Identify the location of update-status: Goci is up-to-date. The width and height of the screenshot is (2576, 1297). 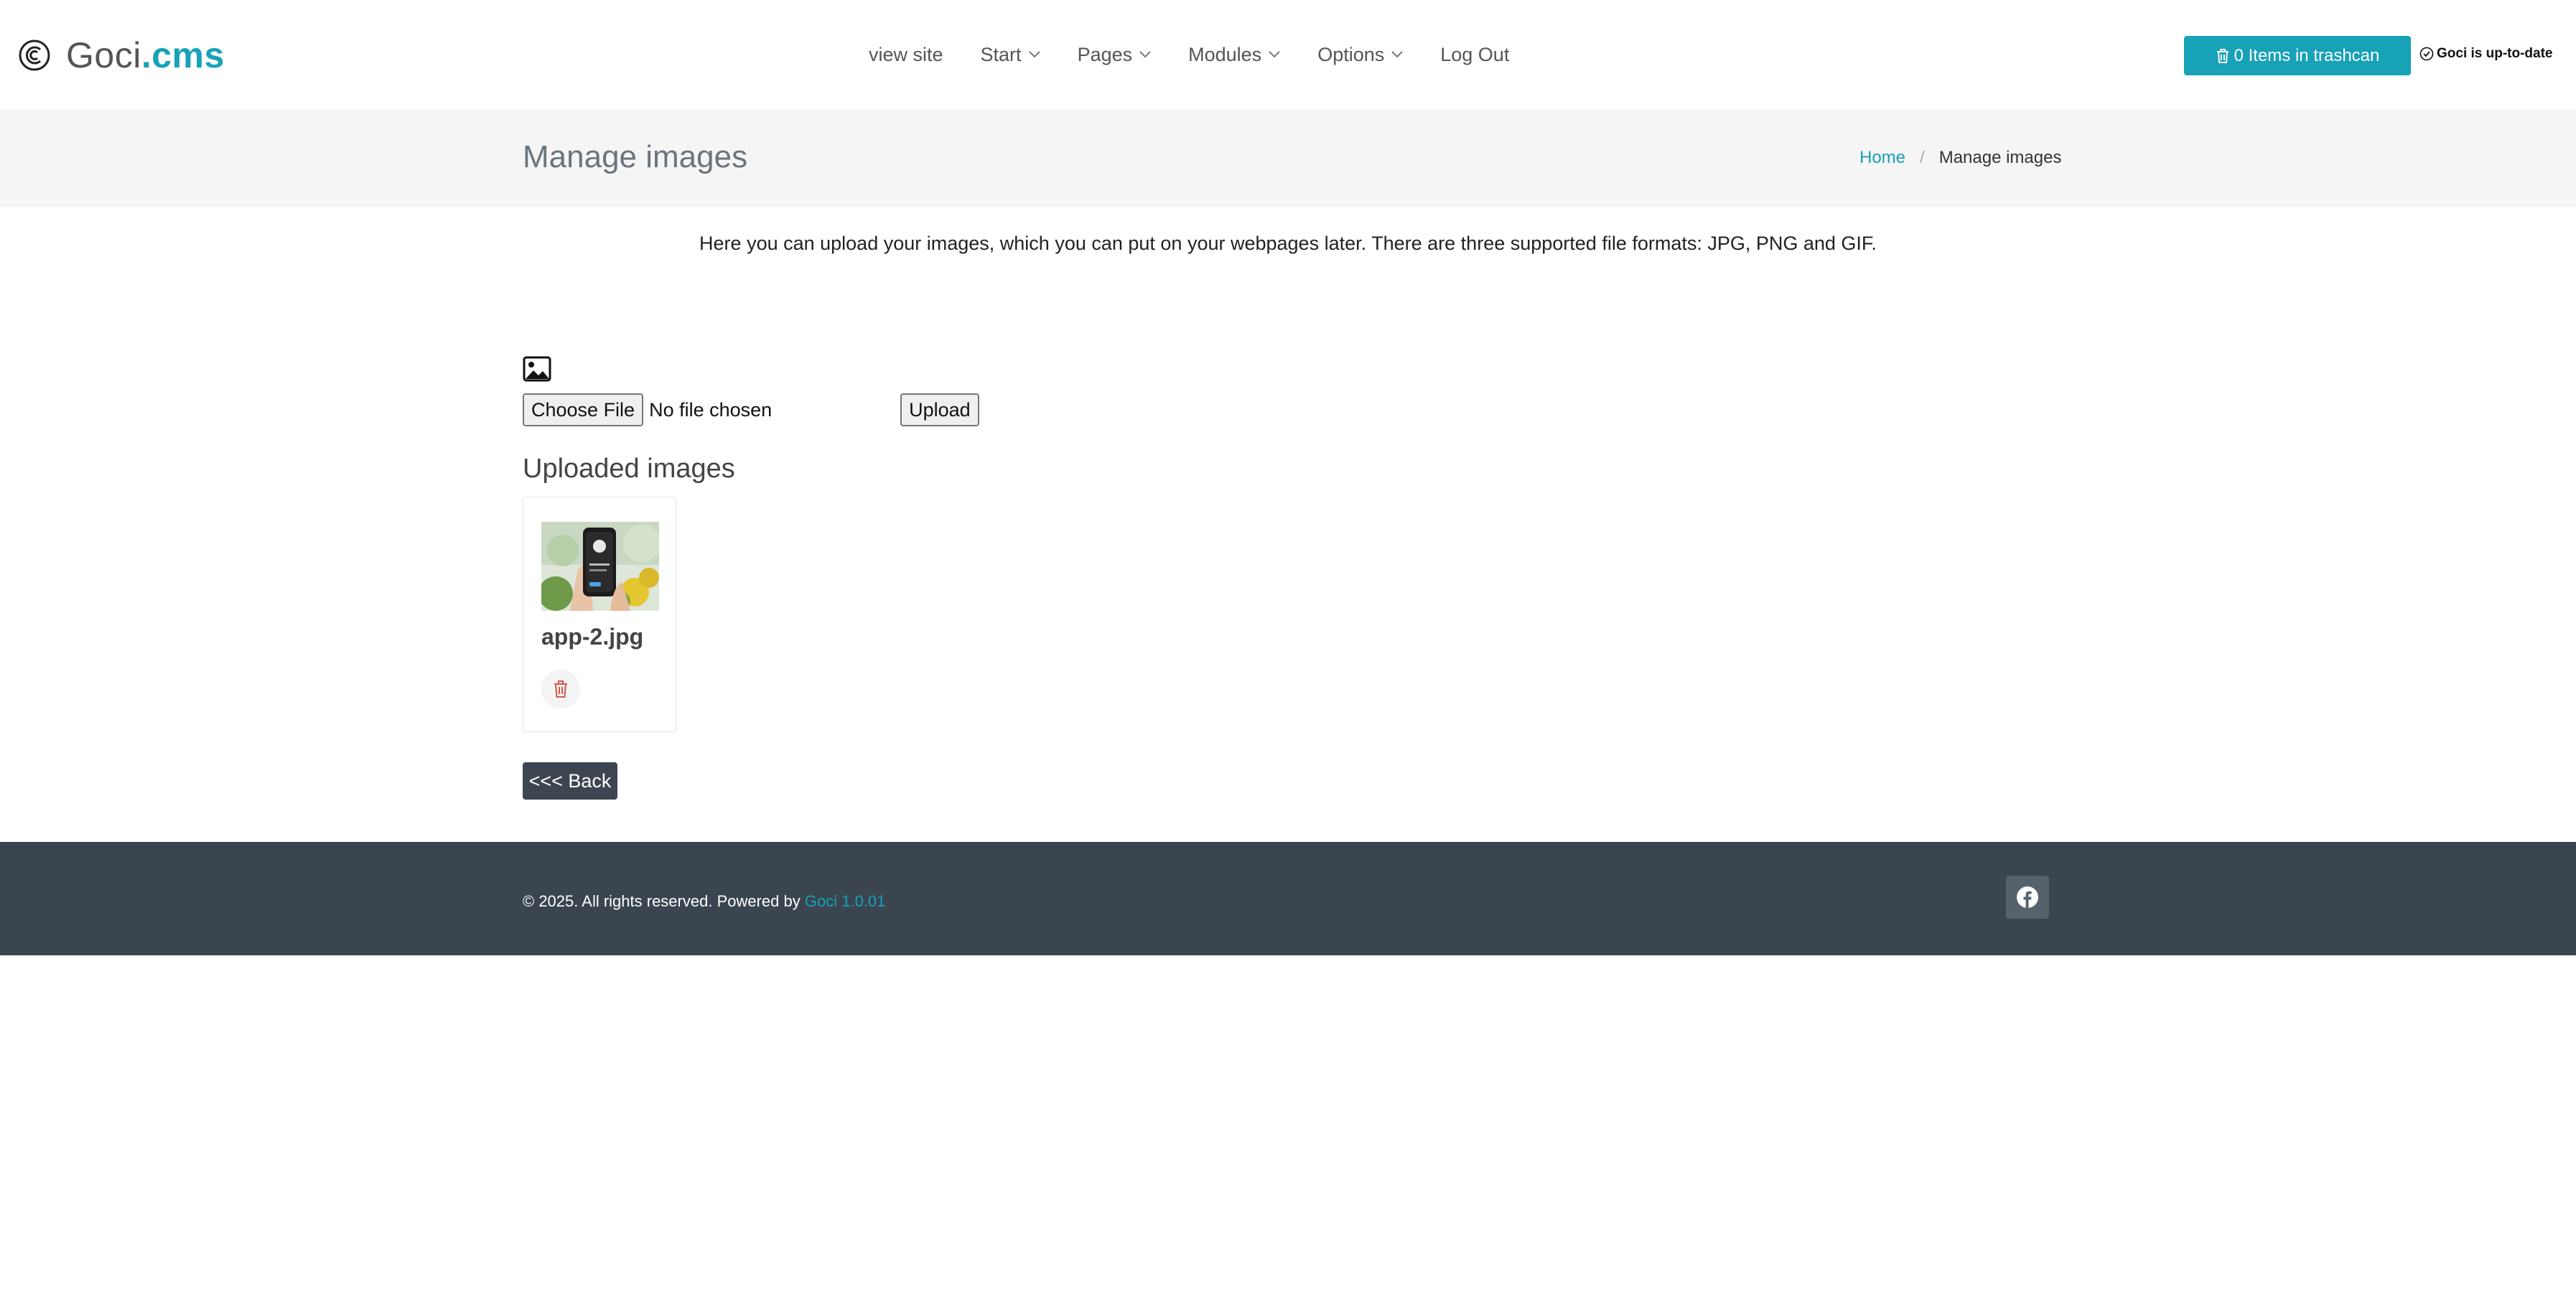
(2486, 54).